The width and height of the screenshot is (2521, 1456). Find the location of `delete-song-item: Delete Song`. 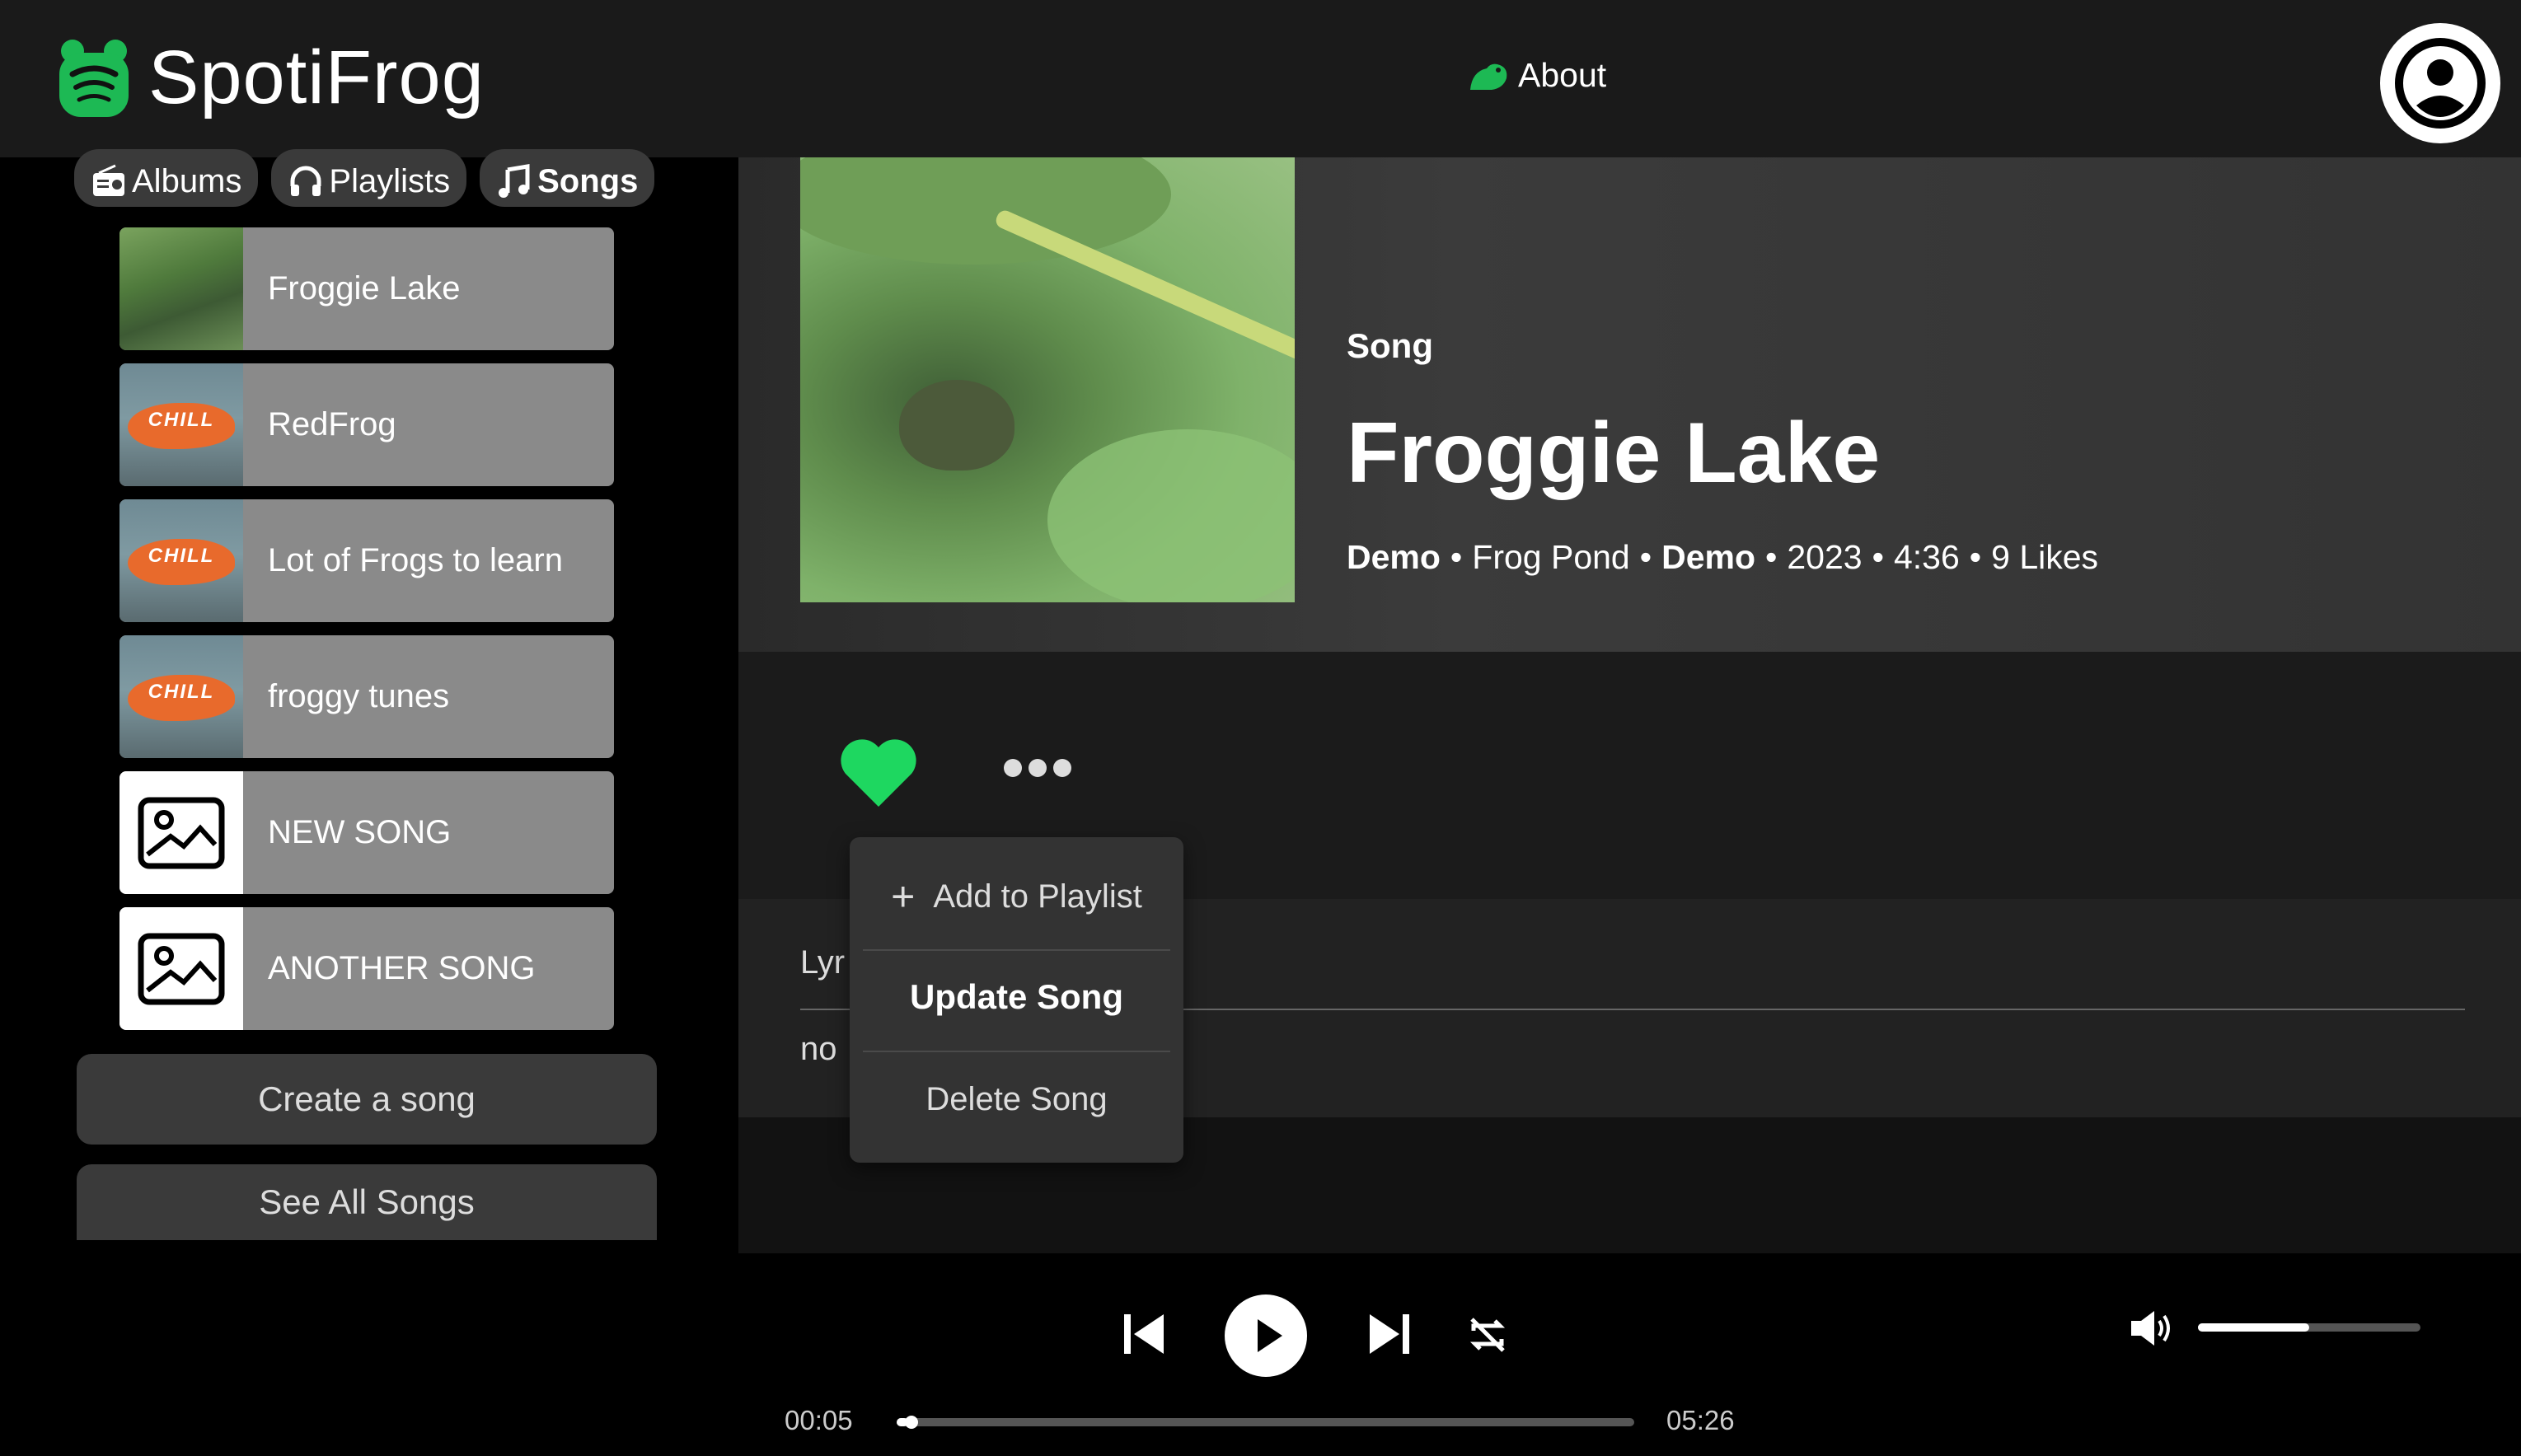

delete-song-item: Delete Song is located at coordinates (1016, 1099).